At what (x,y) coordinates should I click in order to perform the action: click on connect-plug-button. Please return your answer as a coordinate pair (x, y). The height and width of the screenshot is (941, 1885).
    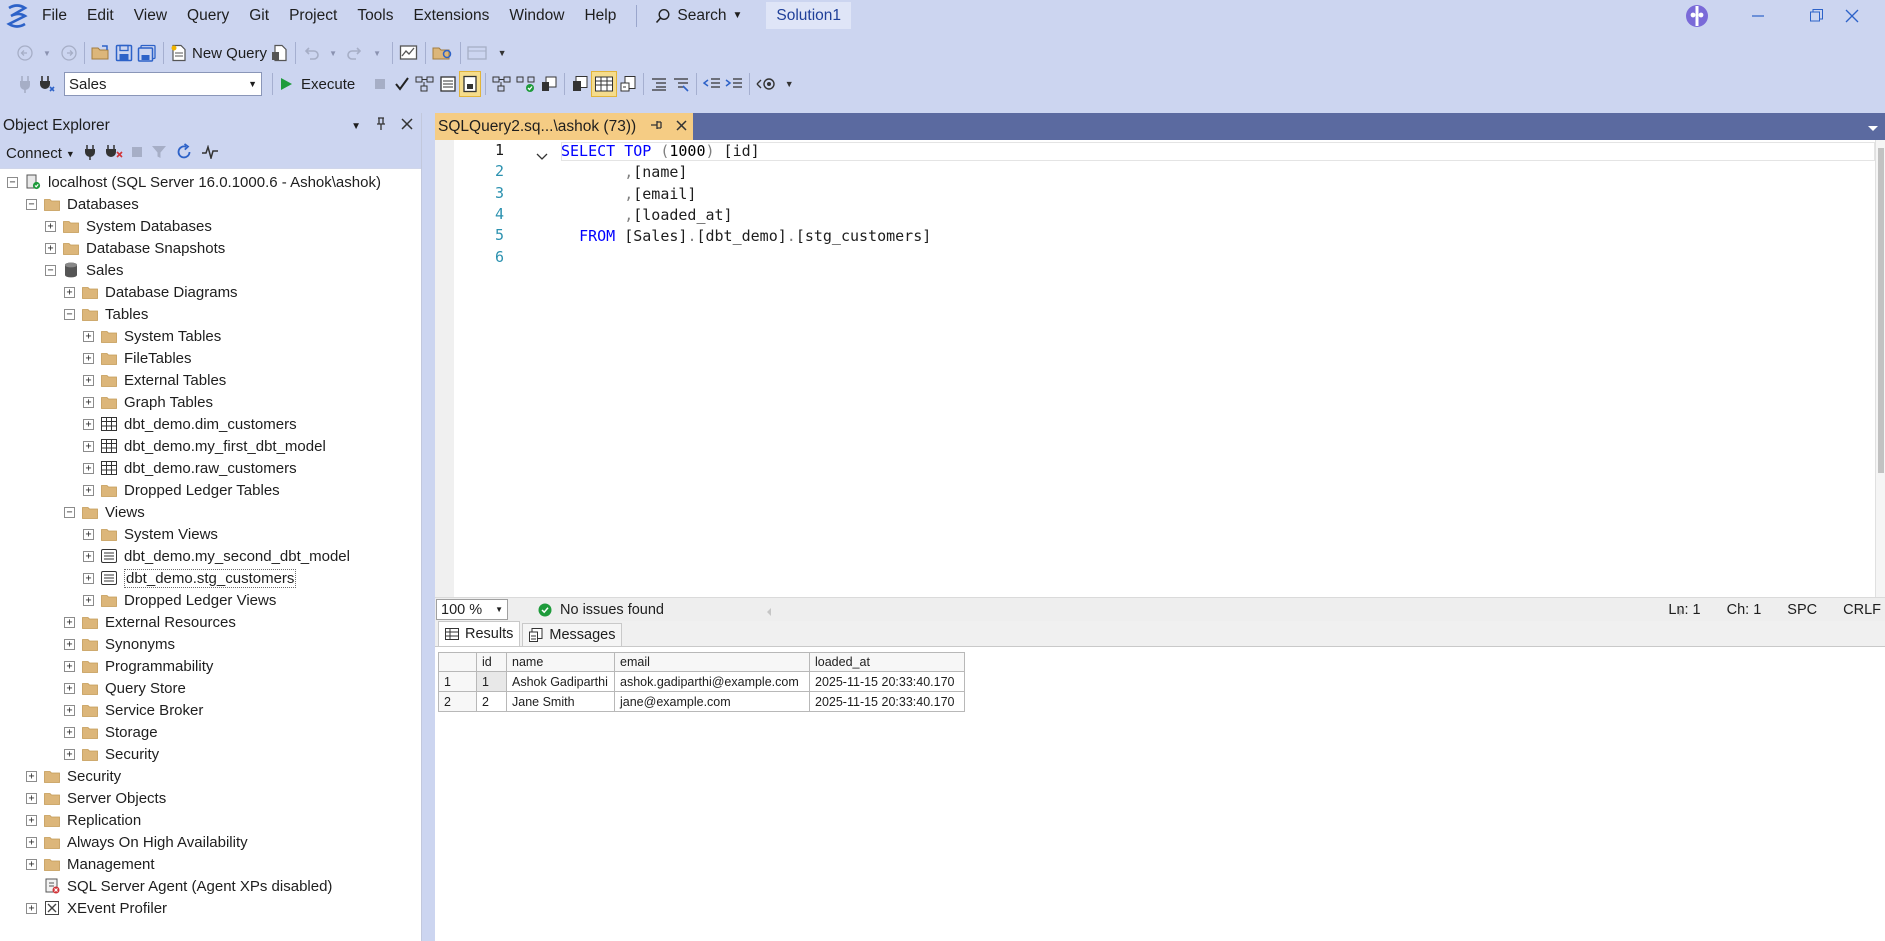
    Looking at the image, I should click on (90, 154).